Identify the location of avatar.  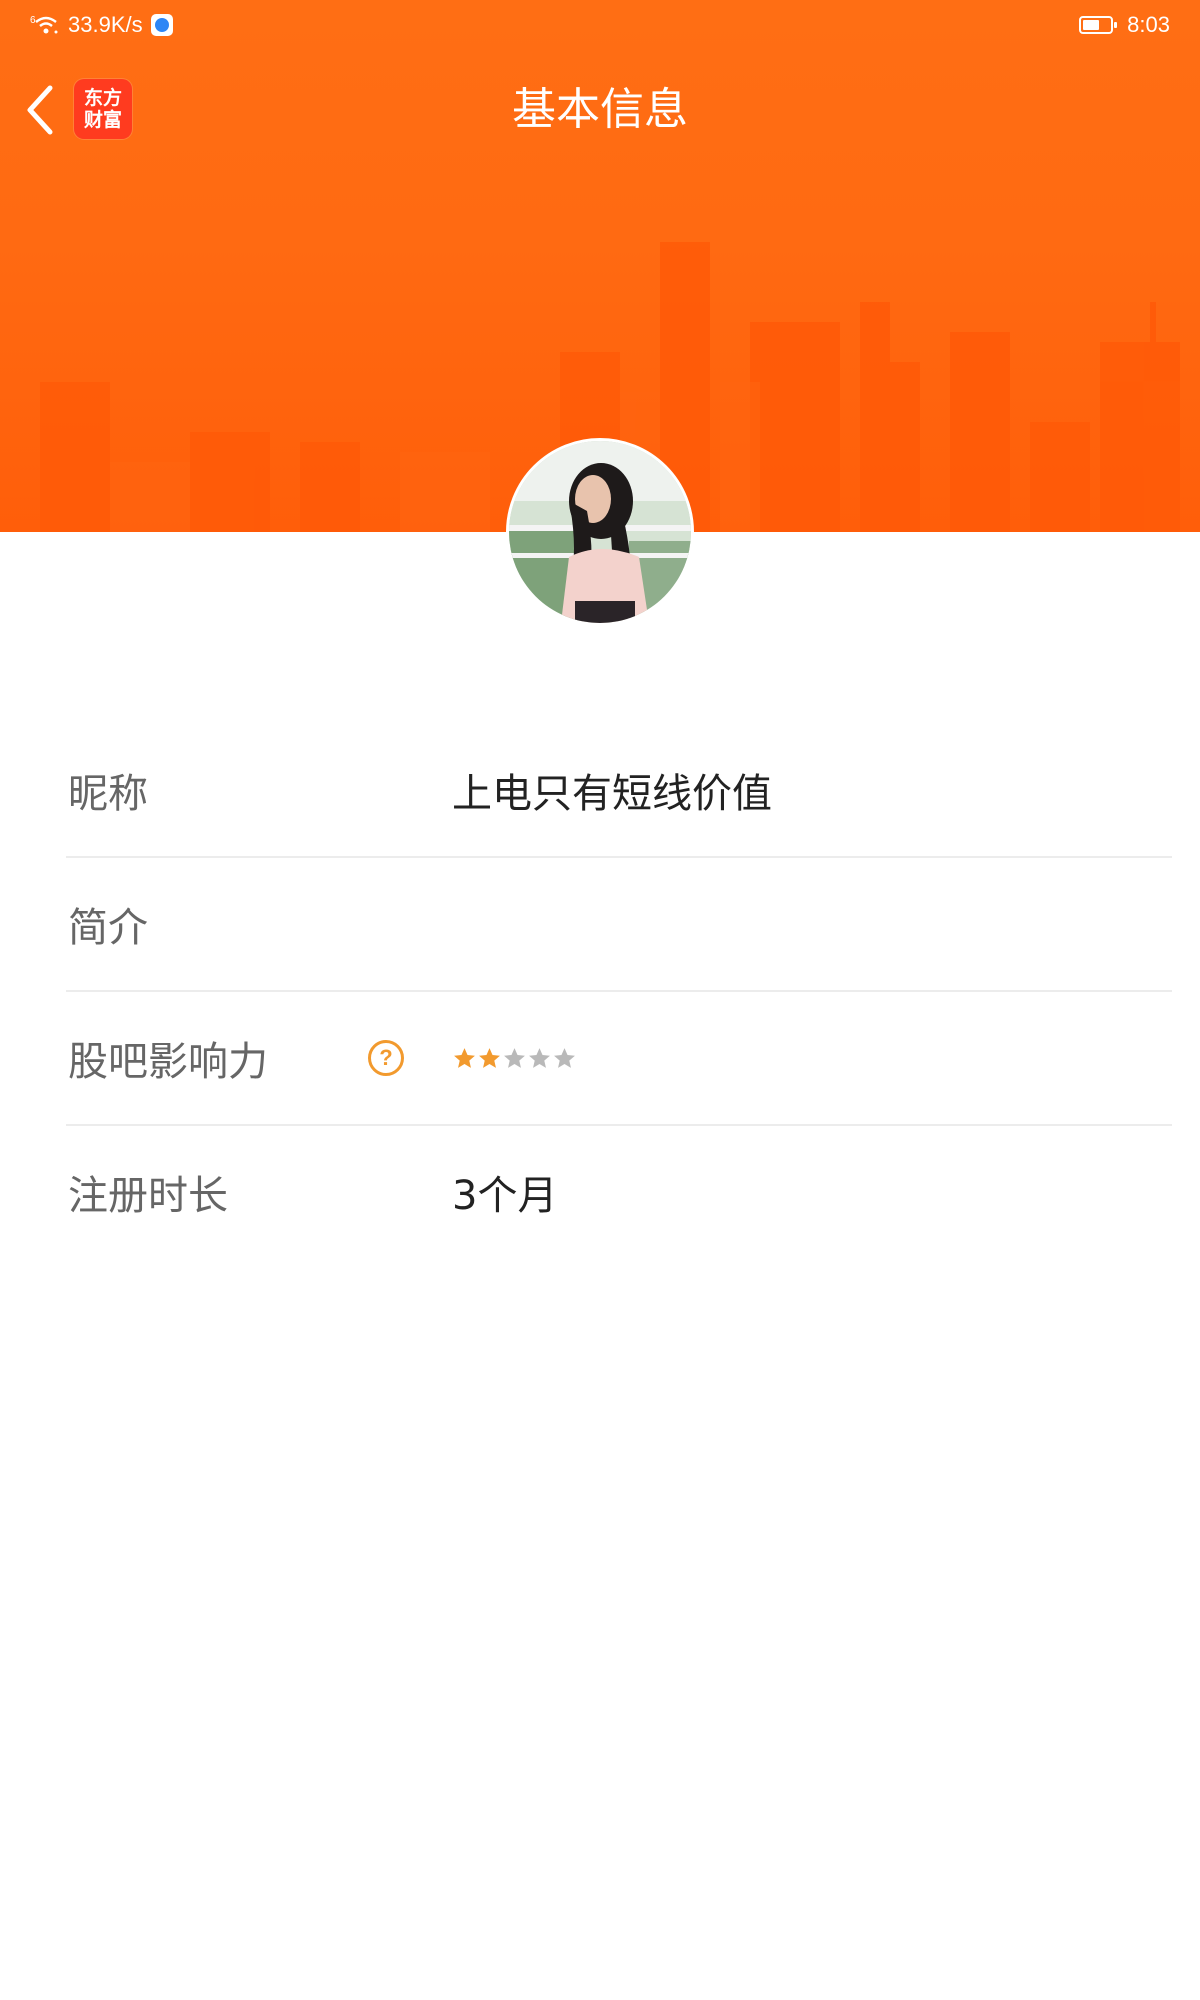
(600, 532).